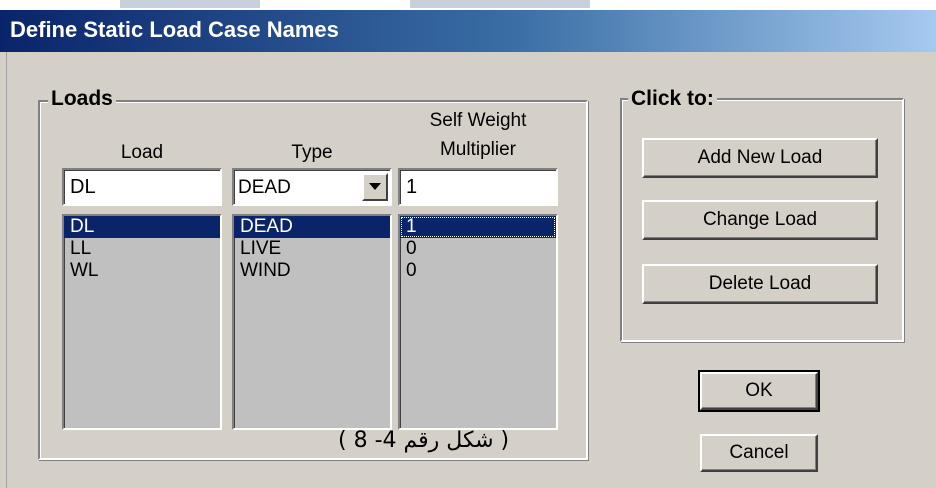  I want to click on left-edge, so click(3, 270).